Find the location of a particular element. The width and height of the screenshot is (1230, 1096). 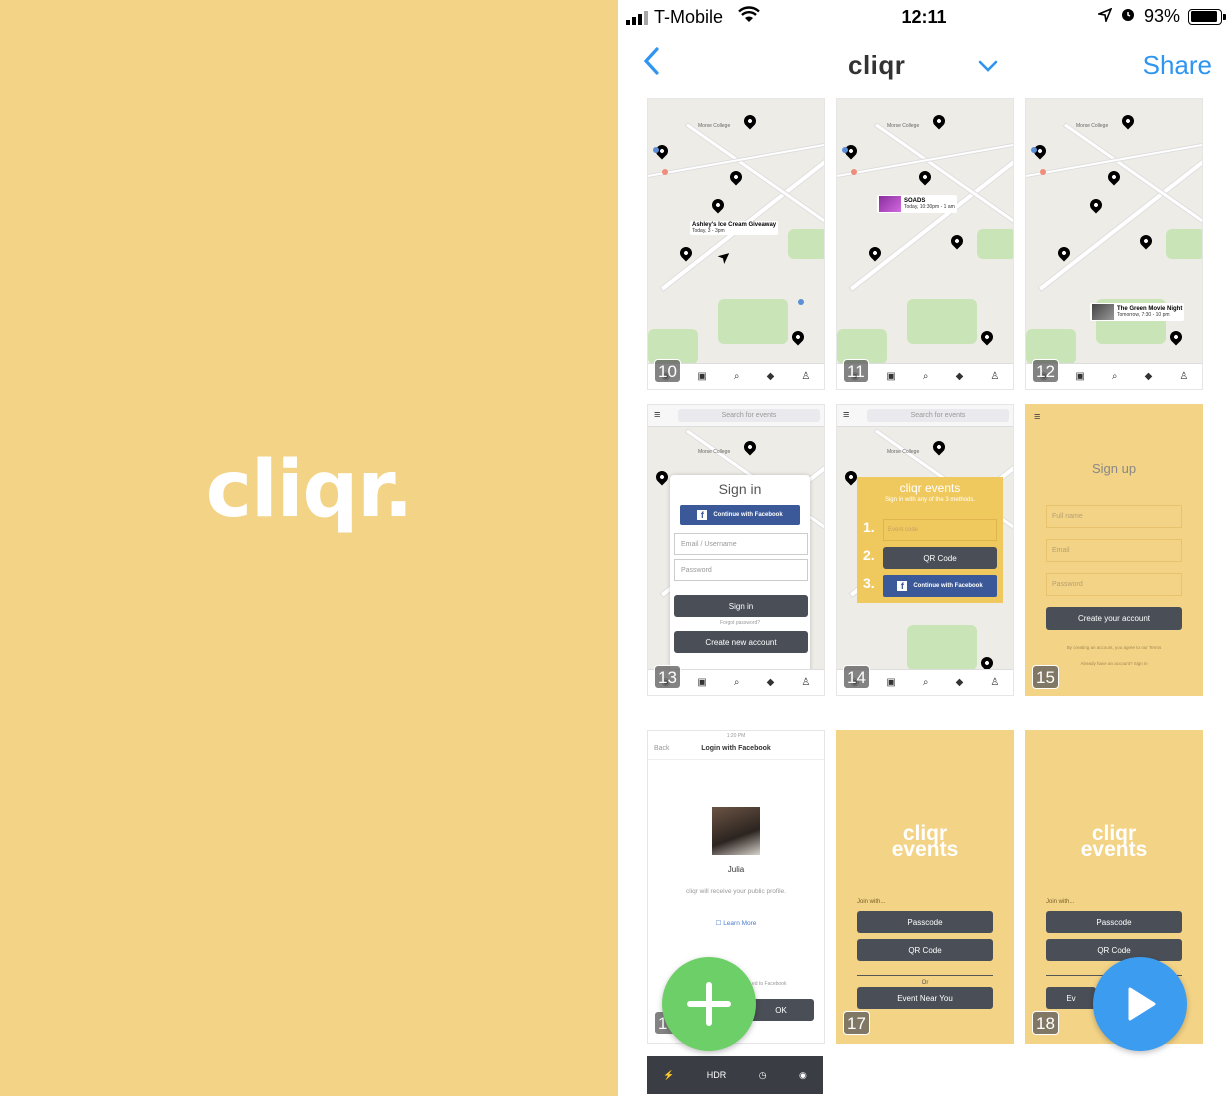

hdr-label: HDR is located at coordinates (716, 1075).